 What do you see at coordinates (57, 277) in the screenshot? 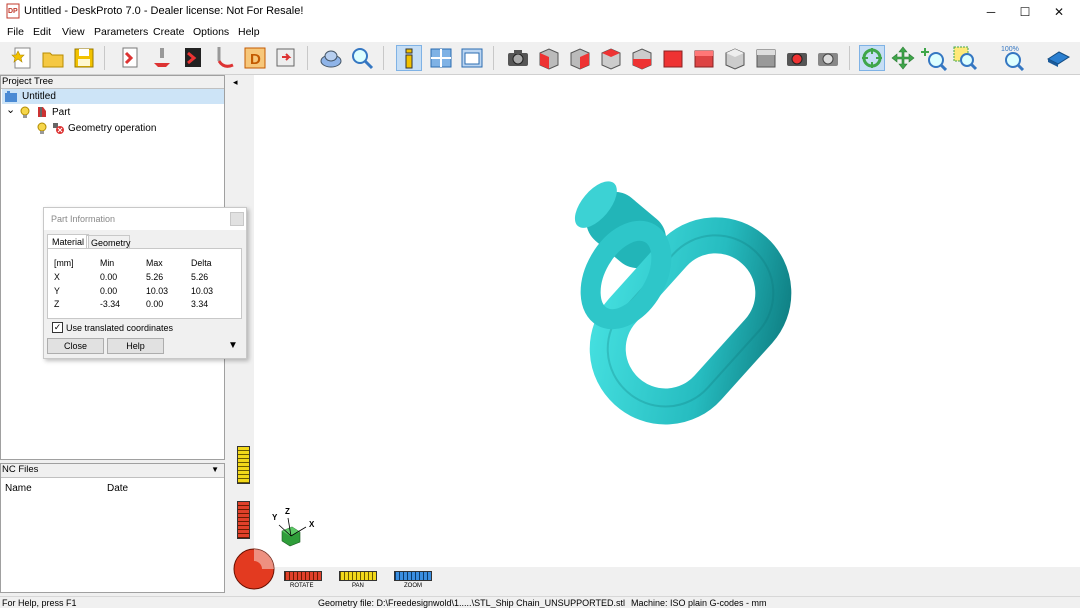
I see `row-x-axis: X` at bounding box center [57, 277].